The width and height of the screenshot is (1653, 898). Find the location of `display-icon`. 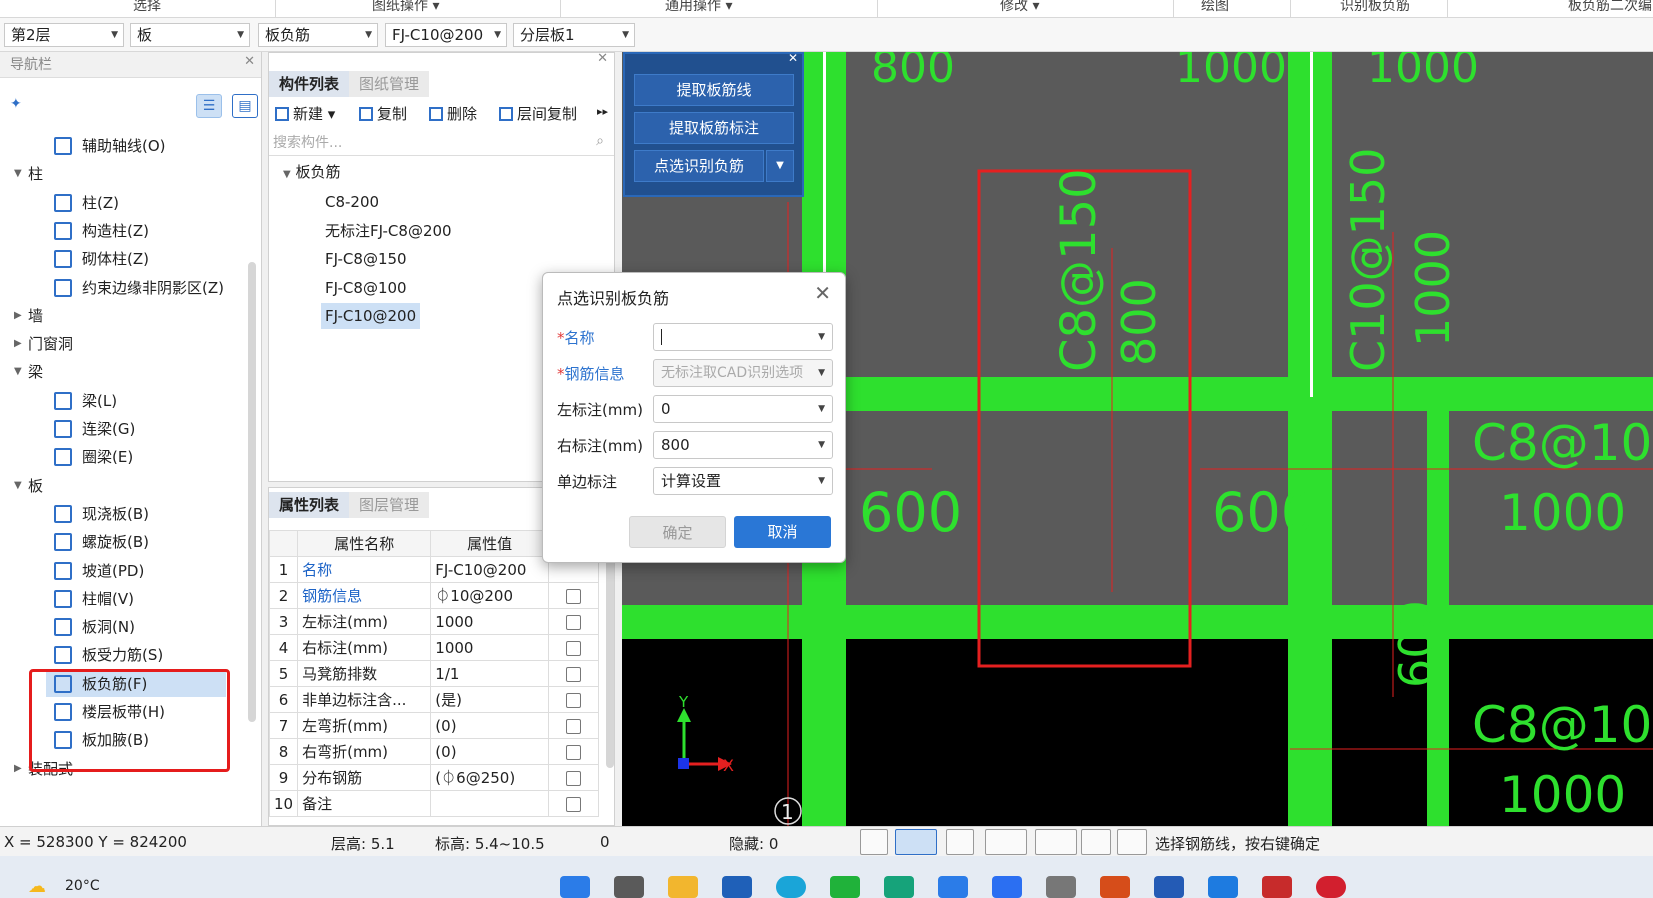

display-icon is located at coordinates (1096, 842).